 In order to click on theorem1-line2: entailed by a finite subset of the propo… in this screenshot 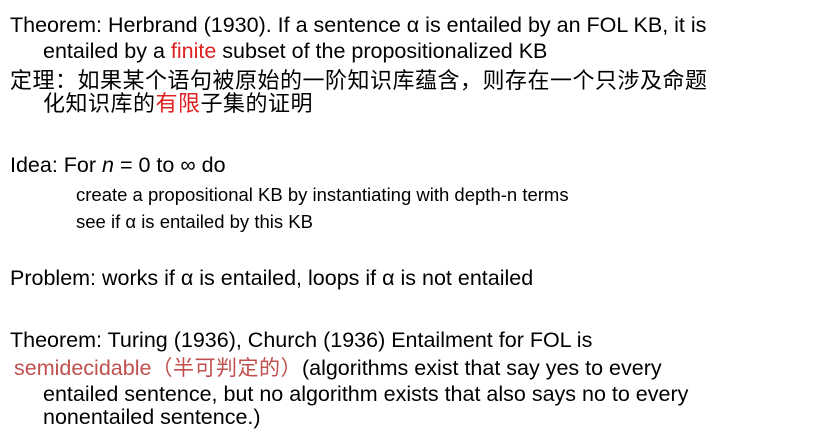, I will do `click(295, 51)`.